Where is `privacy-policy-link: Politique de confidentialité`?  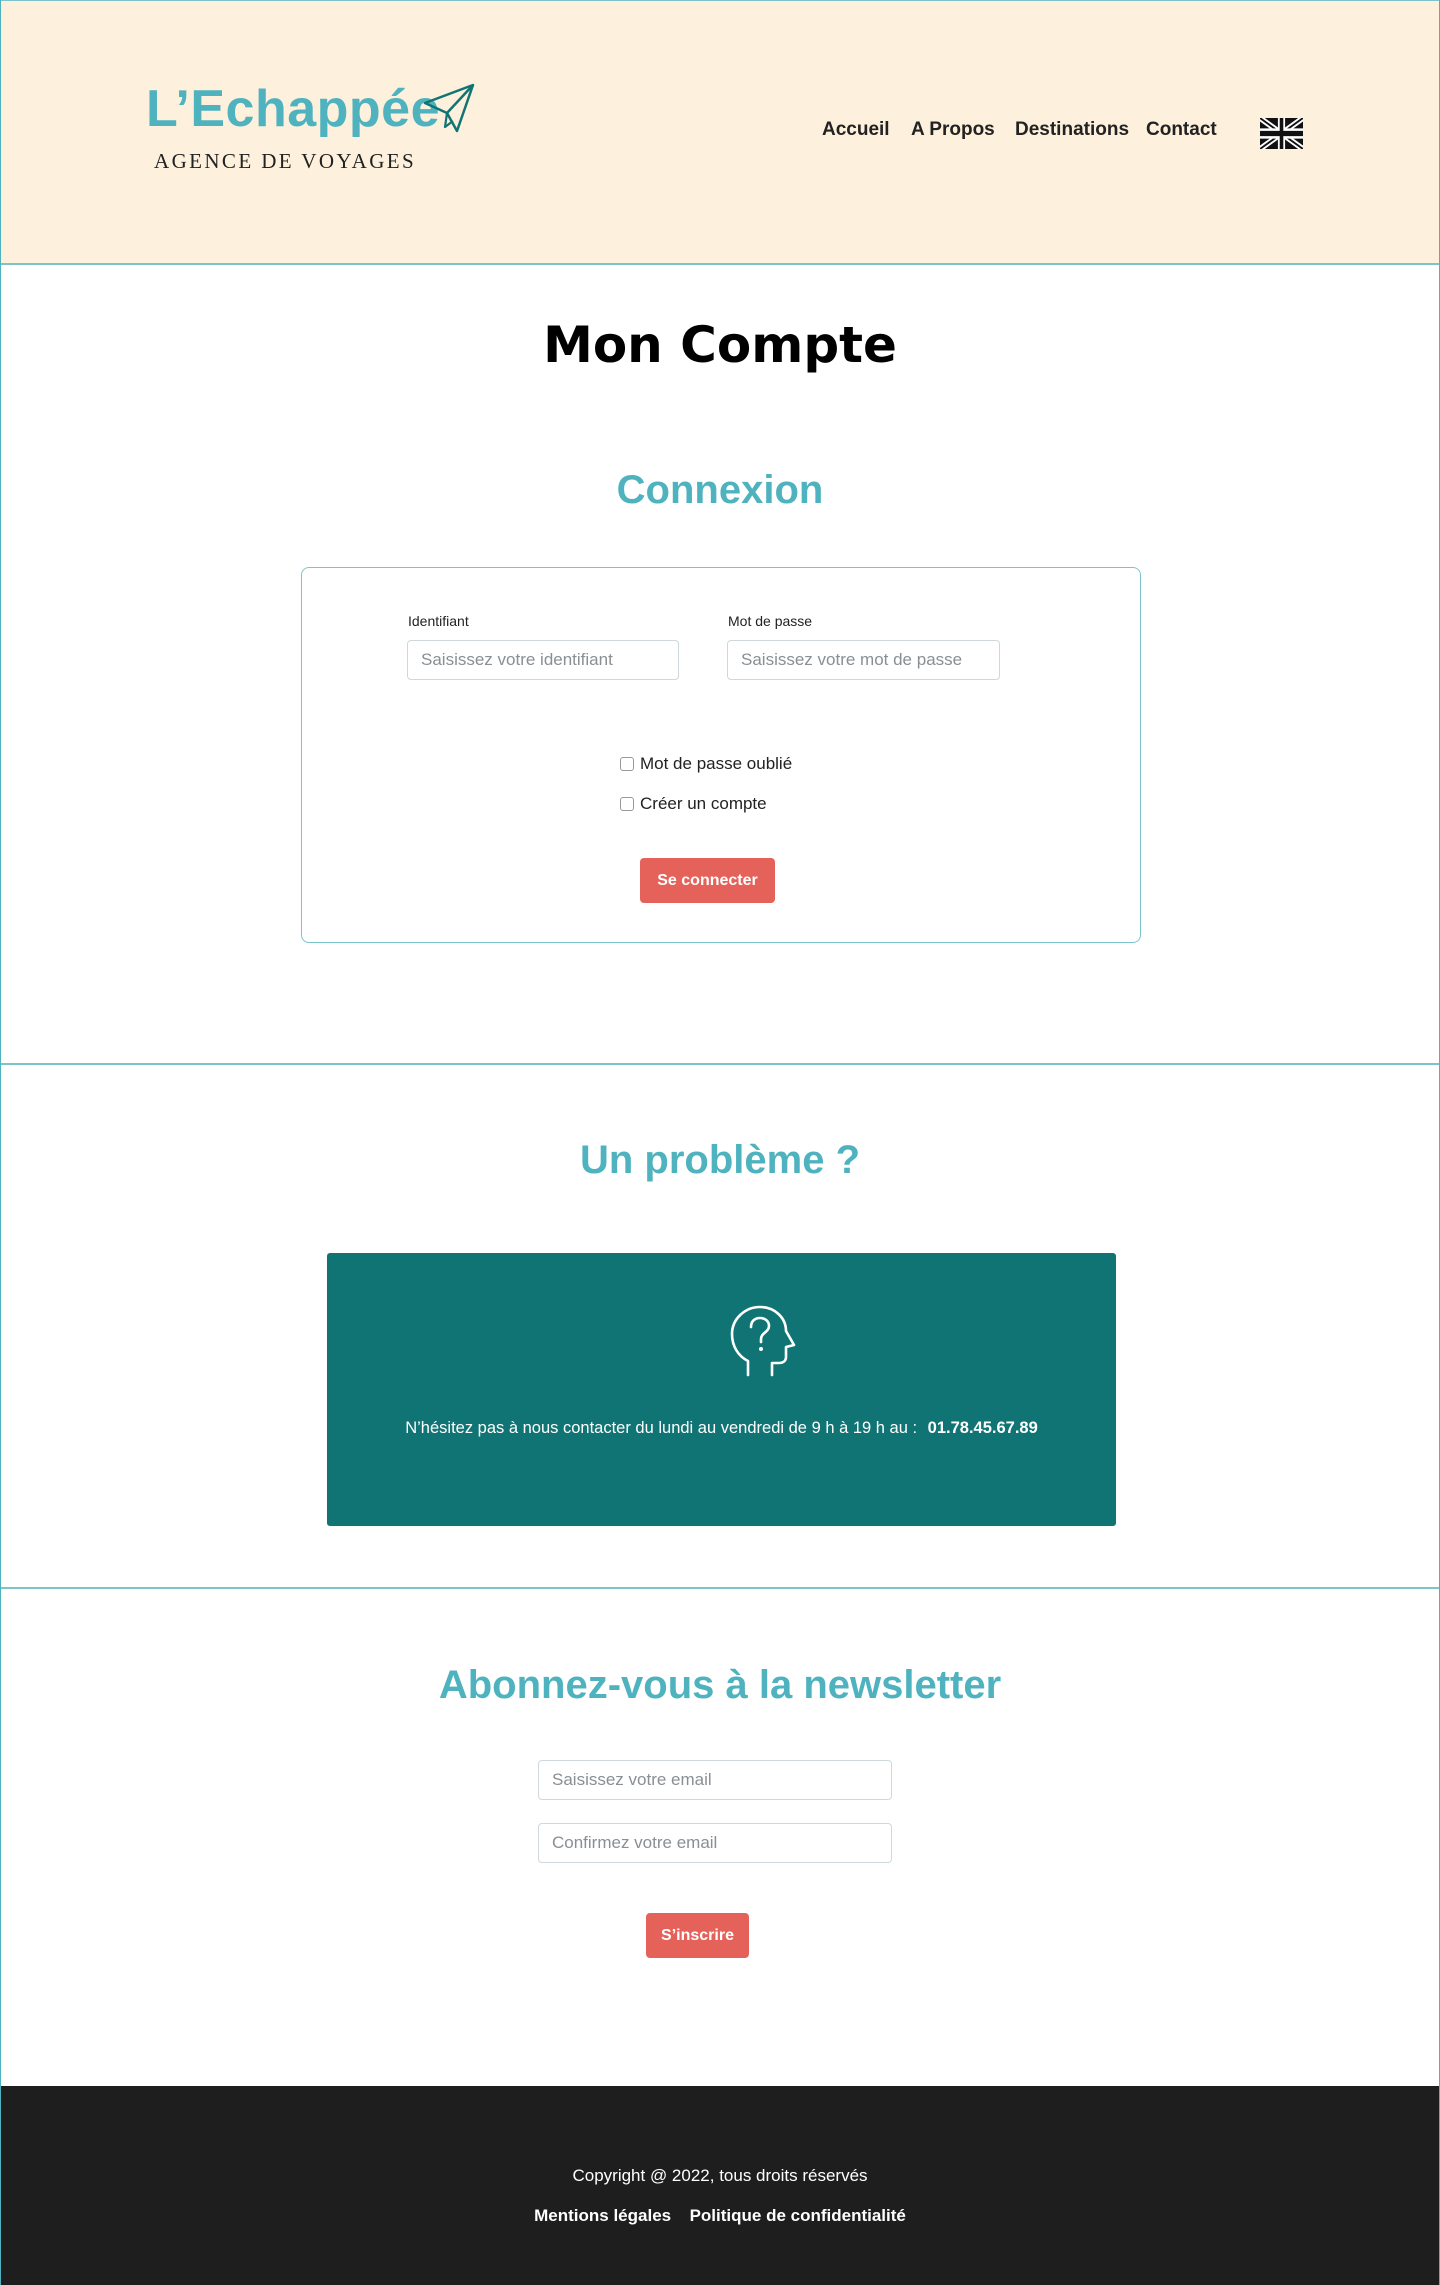
privacy-policy-link: Politique de confidentialité is located at coordinates (798, 2215).